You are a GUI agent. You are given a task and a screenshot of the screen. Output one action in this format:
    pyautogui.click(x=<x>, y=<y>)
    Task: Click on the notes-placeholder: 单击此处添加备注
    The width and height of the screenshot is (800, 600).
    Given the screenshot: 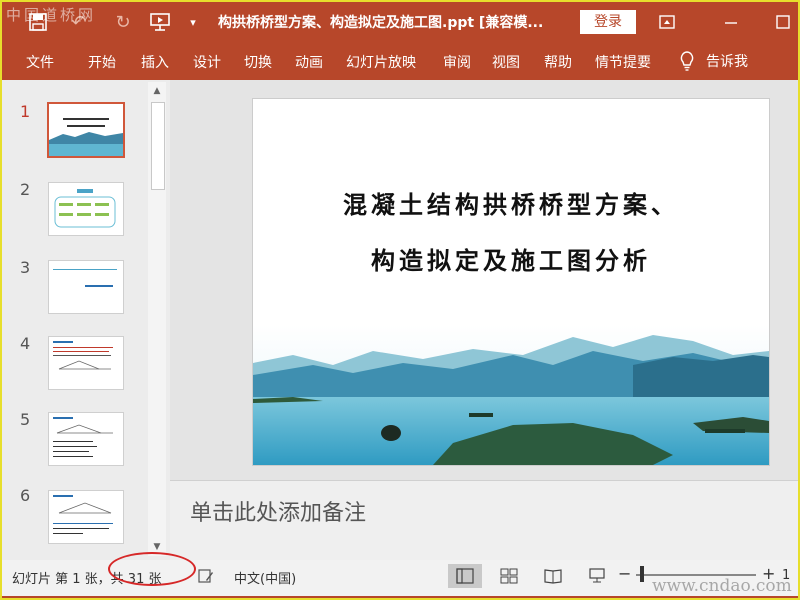 What is the action you would take?
    pyautogui.click(x=278, y=511)
    